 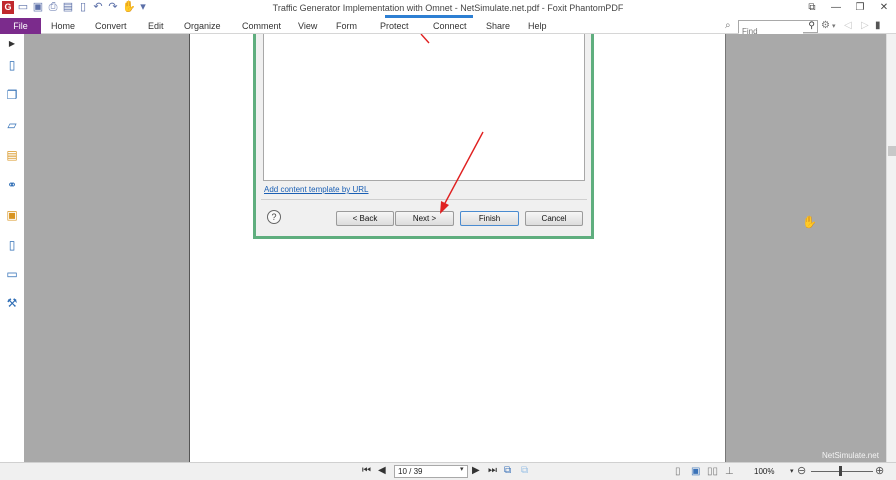 I want to click on page-thumbnails-icon: ▯, so click(x=12, y=65).